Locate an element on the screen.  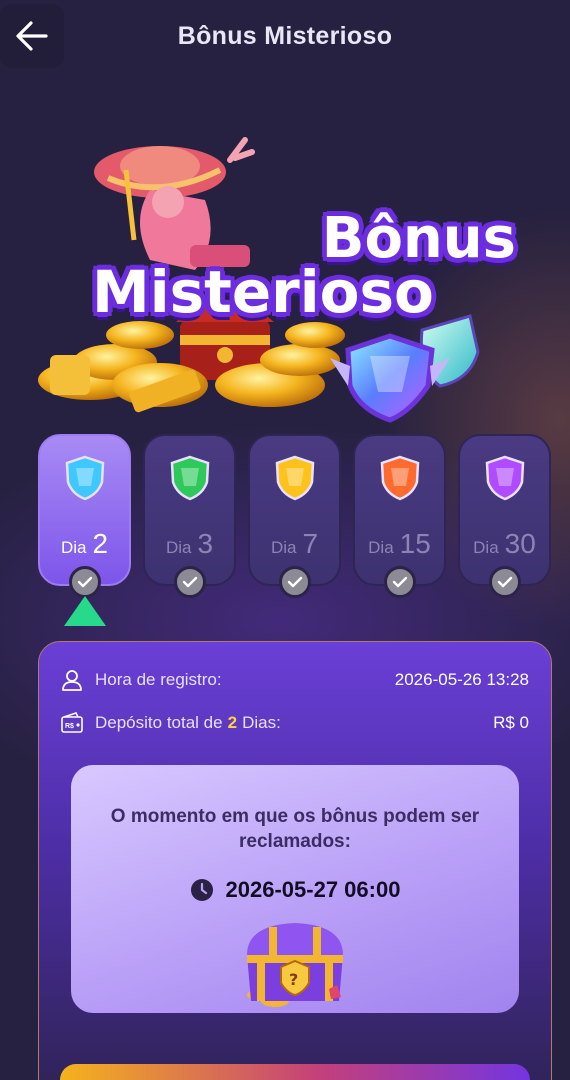
claim-time-row: 2026-05-27 06:00 is located at coordinates (295, 890).